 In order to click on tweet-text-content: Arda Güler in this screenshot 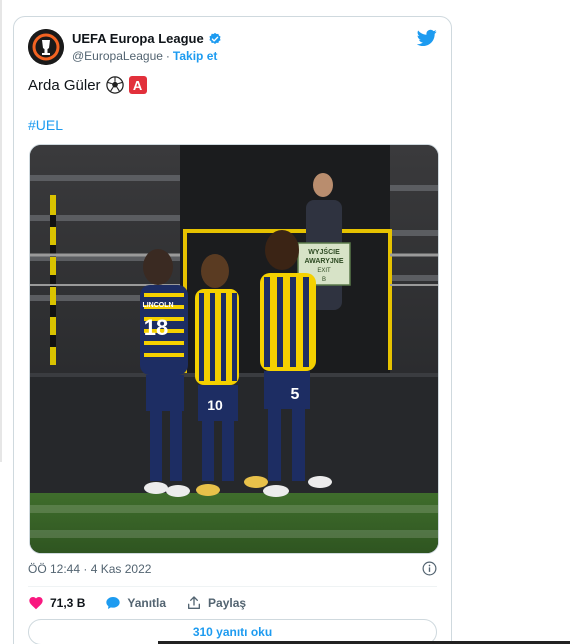, I will do `click(64, 85)`.